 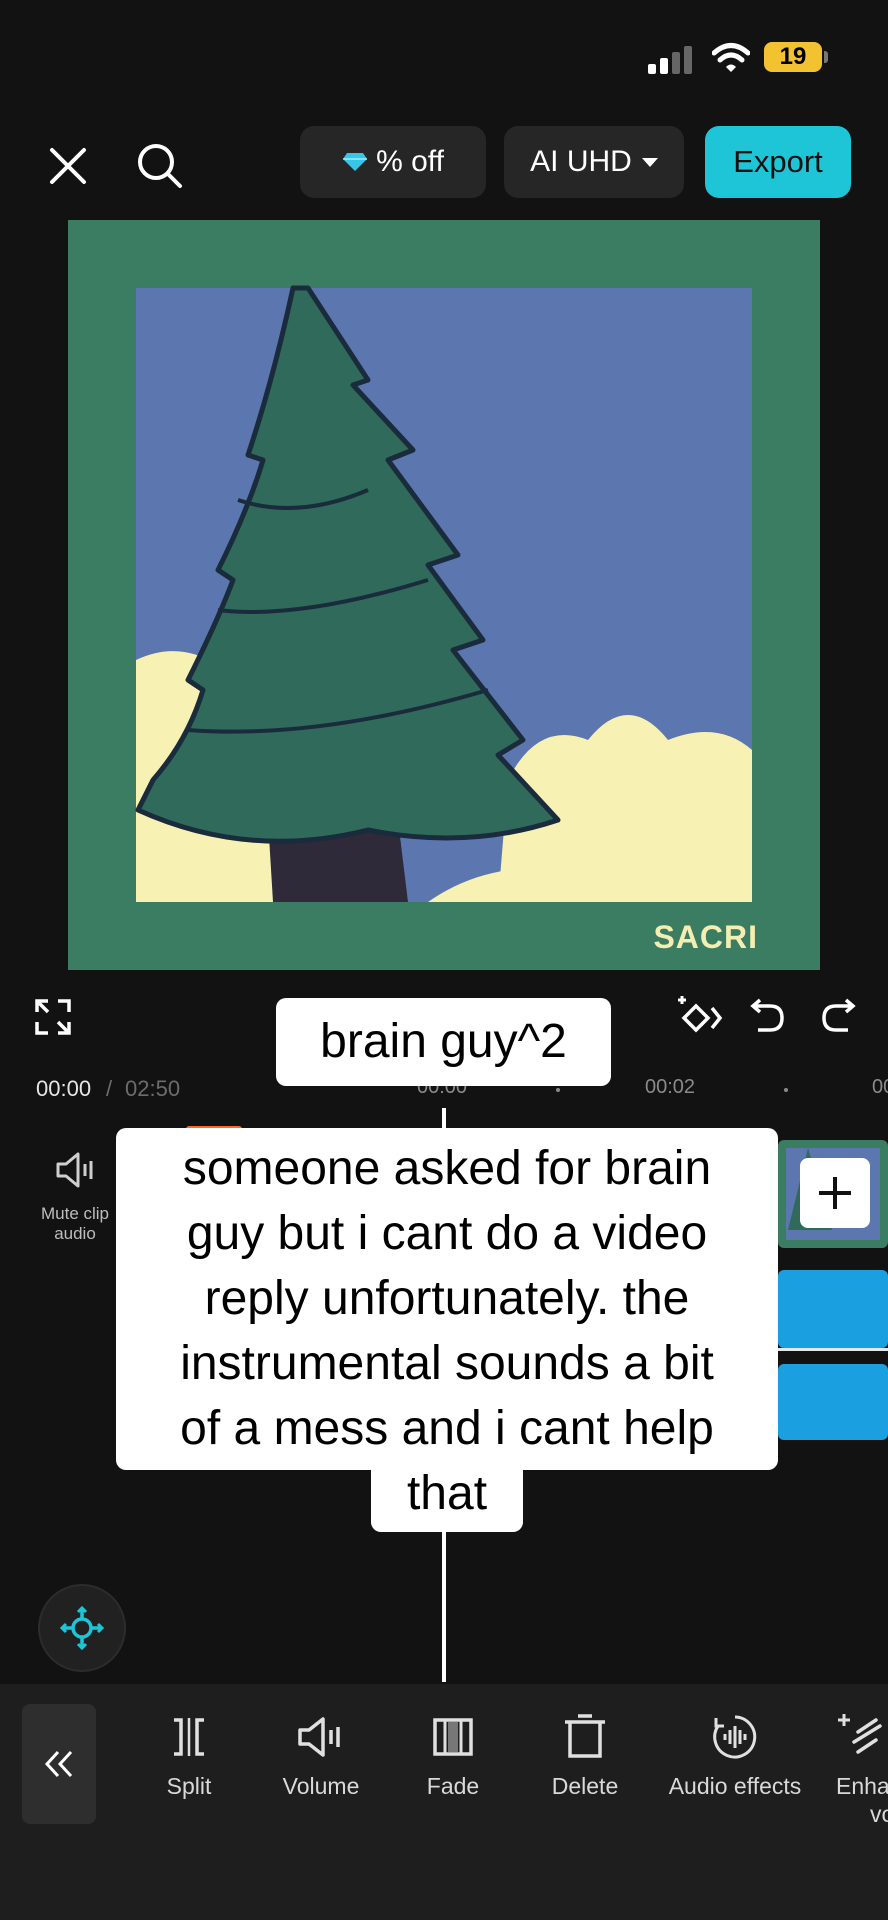 What do you see at coordinates (447, 1233) in the screenshot?
I see `caption-line: guy but i cant do a video` at bounding box center [447, 1233].